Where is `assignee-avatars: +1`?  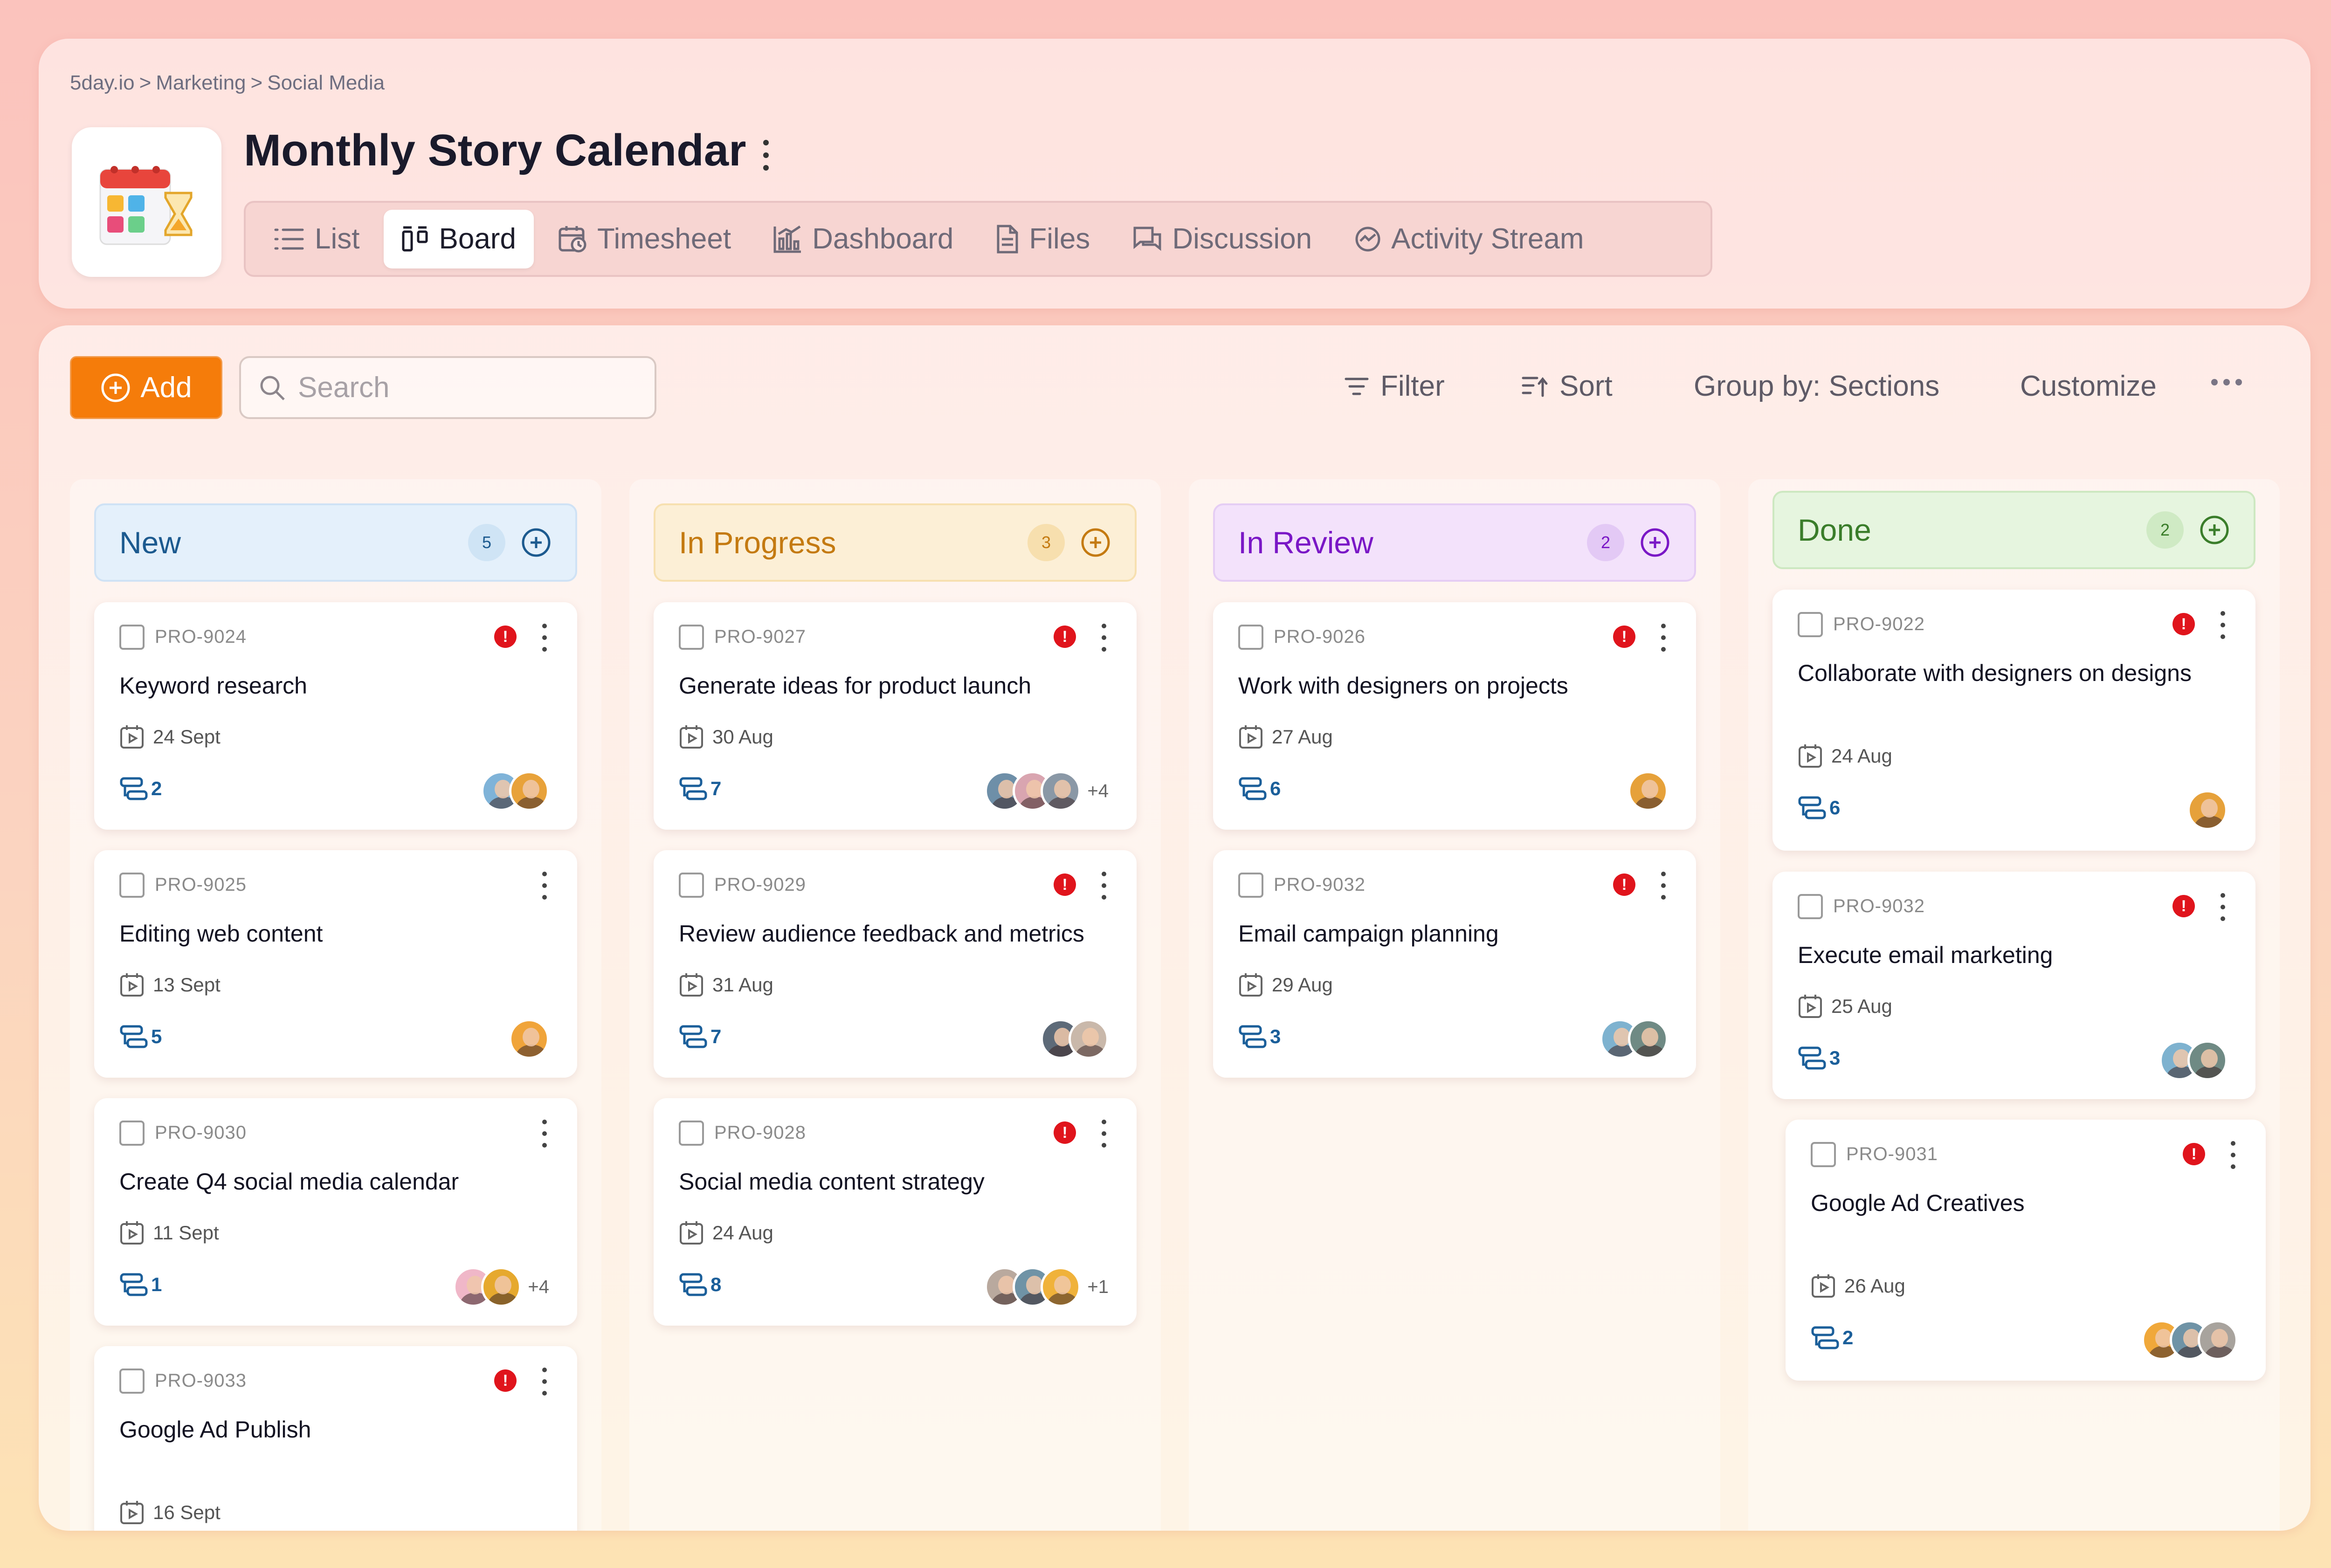
assignee-avatars: +1 is located at coordinates (1047, 1287).